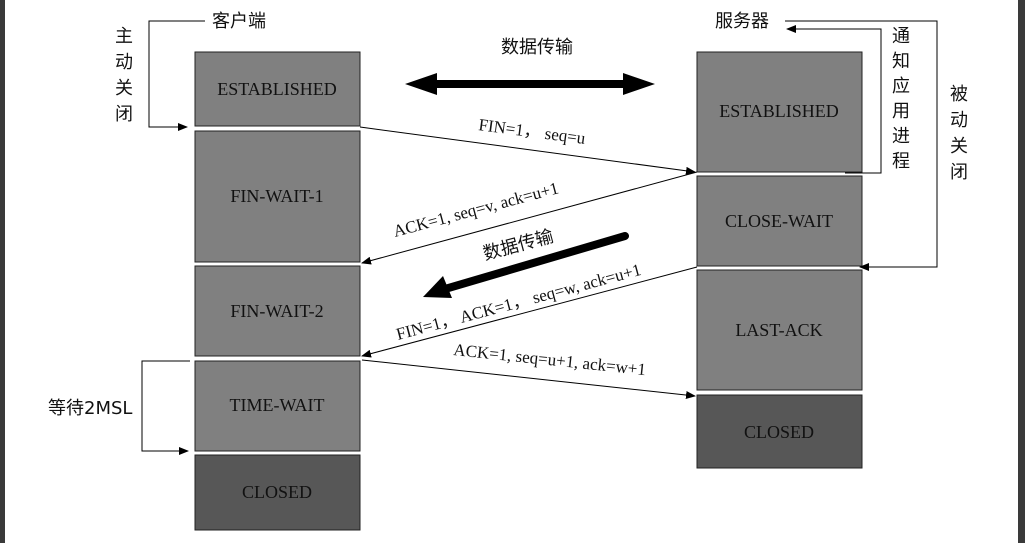 The width and height of the screenshot is (1025, 543). I want to click on server-title: 服务器, so click(742, 21).